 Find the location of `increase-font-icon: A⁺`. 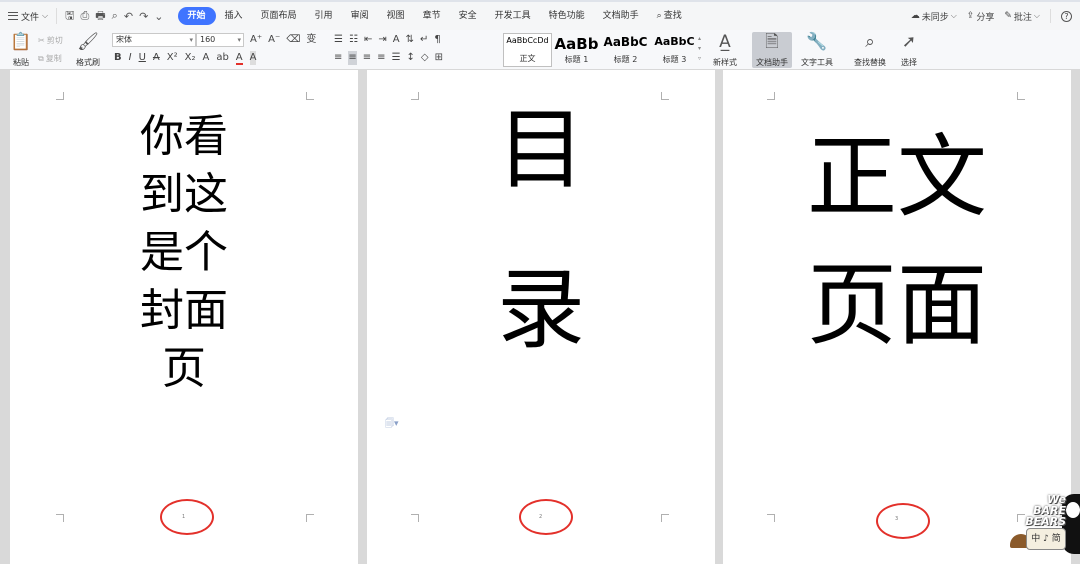

increase-font-icon: A⁺ is located at coordinates (256, 40).